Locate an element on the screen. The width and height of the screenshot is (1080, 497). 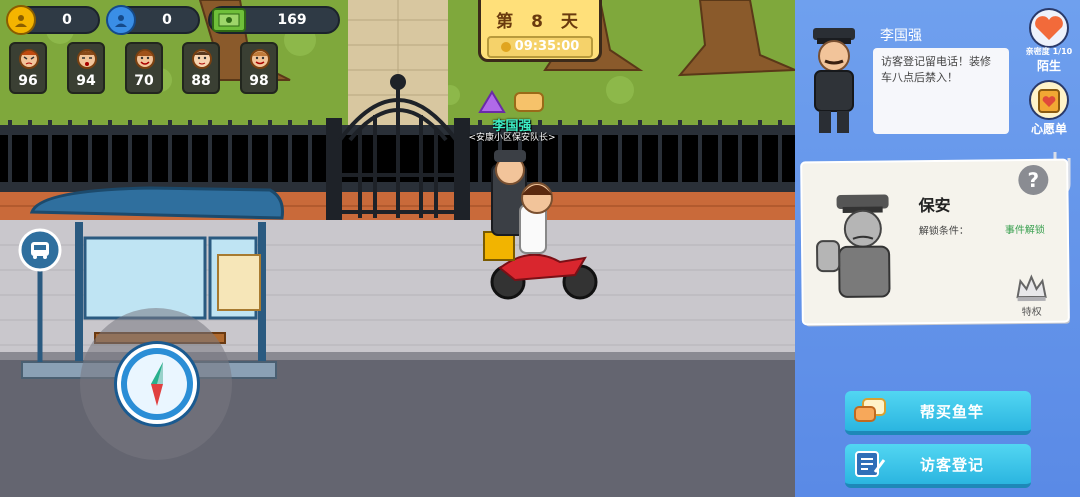
day-card: 第 8 天 09:35:00 is located at coordinates (540, 31).